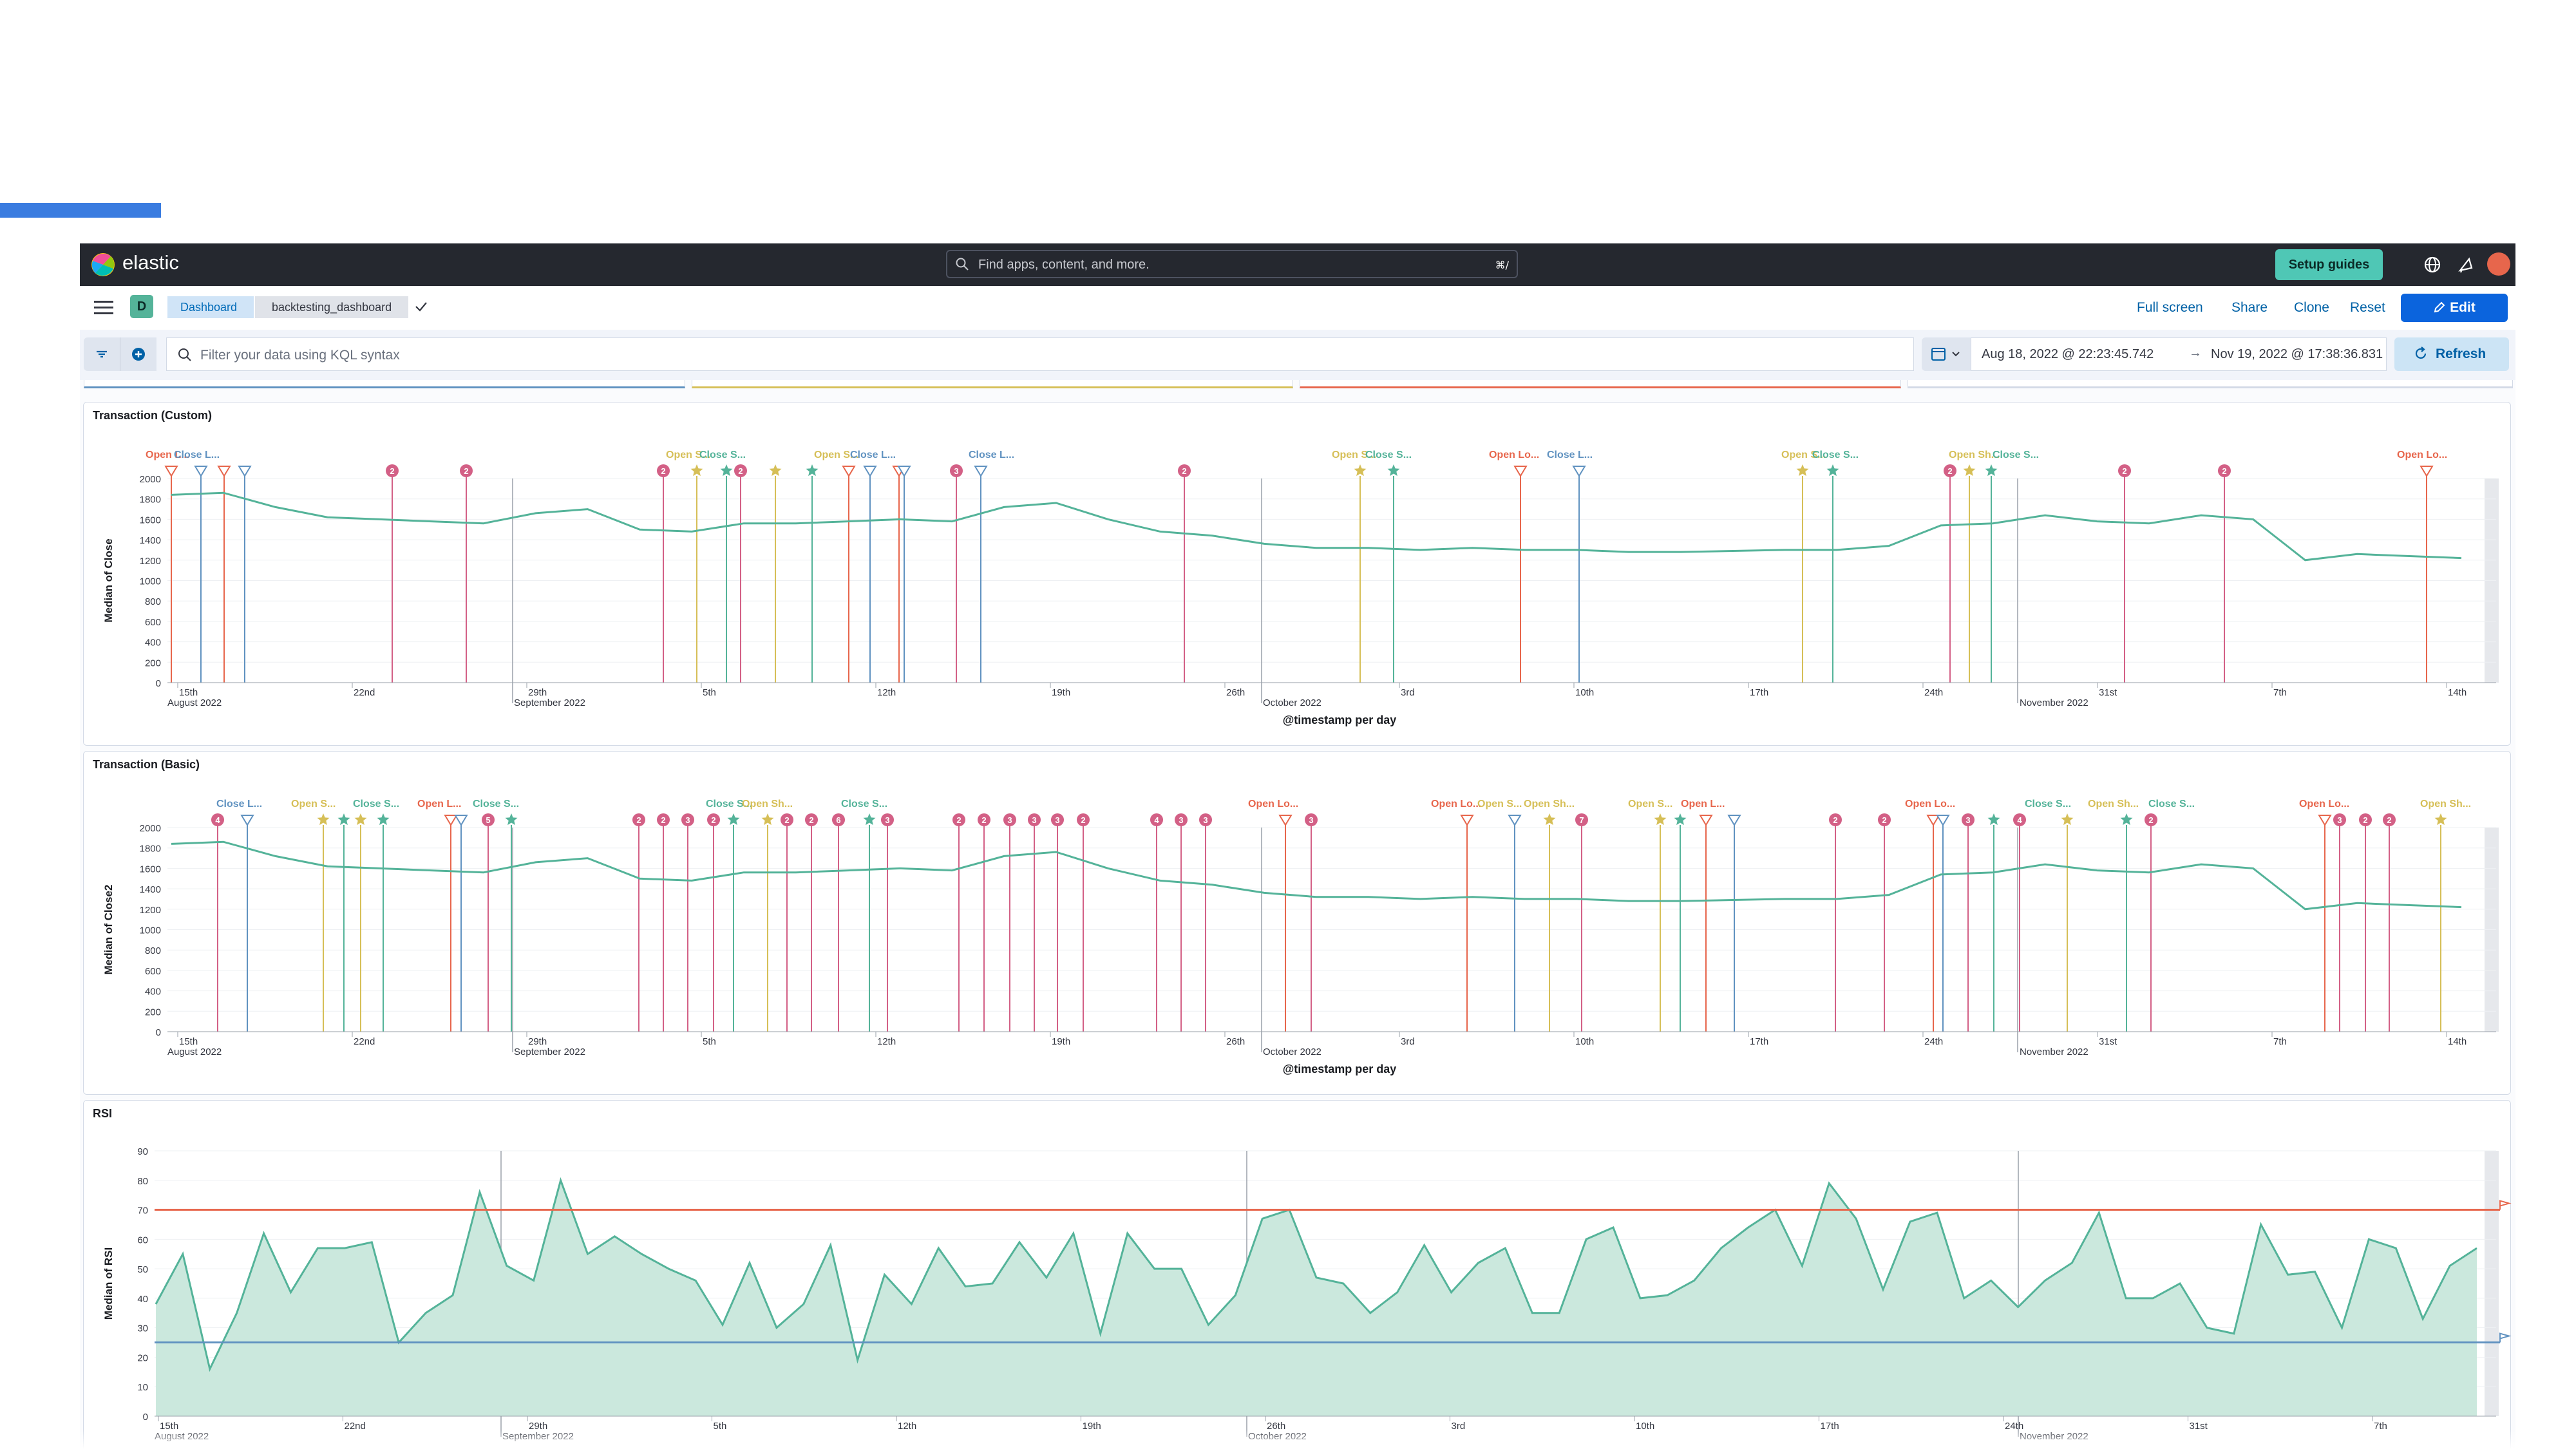 This screenshot has height=1449, width=2576. What do you see at coordinates (153, 972) in the screenshot?
I see `y-tick-label: 600` at bounding box center [153, 972].